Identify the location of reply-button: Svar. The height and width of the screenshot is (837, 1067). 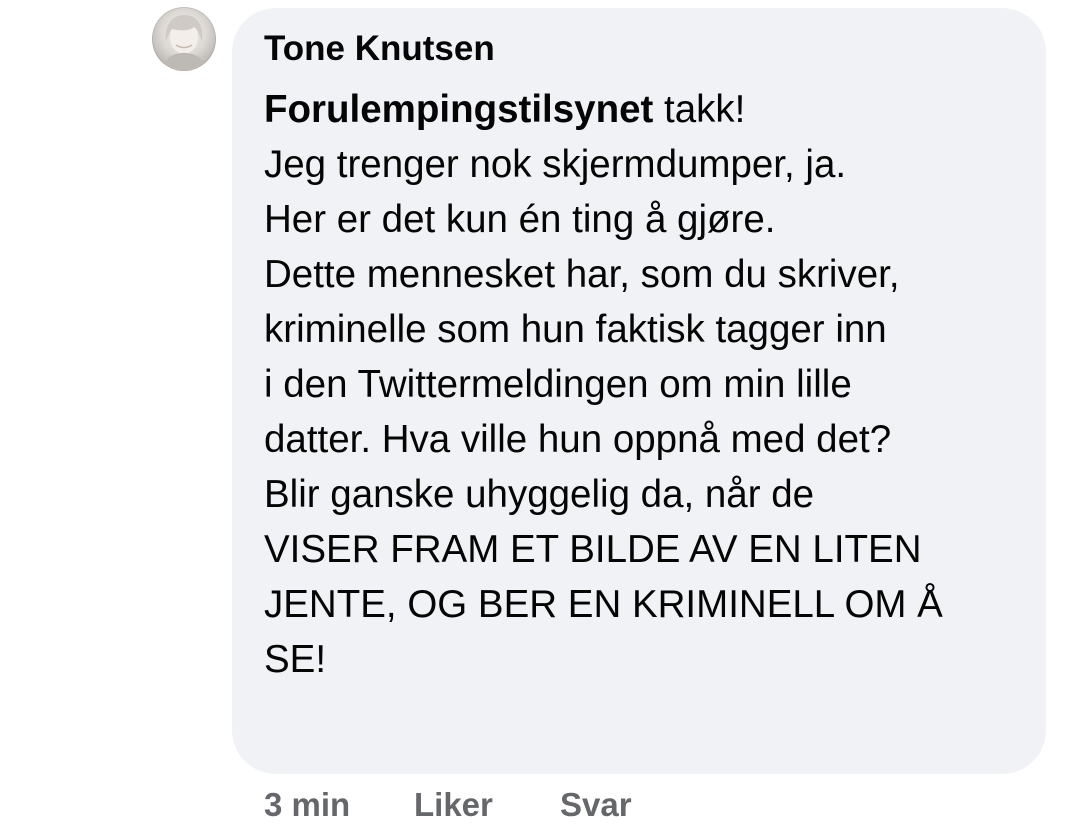
(596, 805).